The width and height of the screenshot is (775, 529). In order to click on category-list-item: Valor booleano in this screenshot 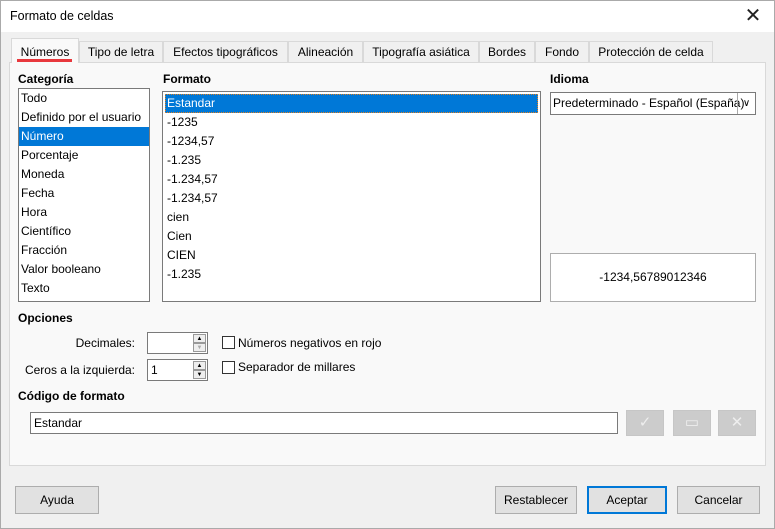, I will do `click(84, 269)`.